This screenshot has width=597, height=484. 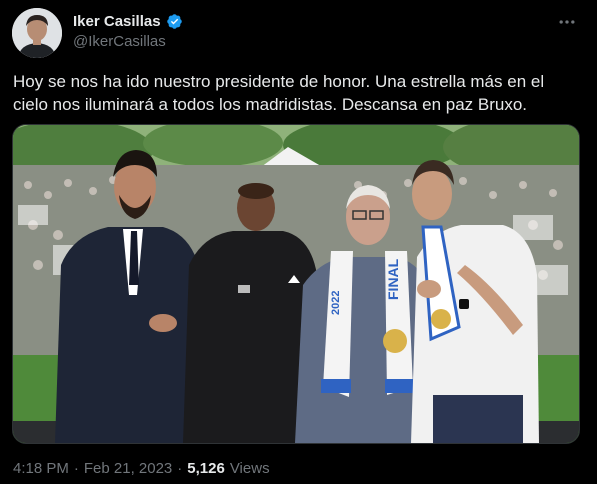 What do you see at coordinates (336, 303) in the screenshot?
I see `scarf-text-2022: 2022` at bounding box center [336, 303].